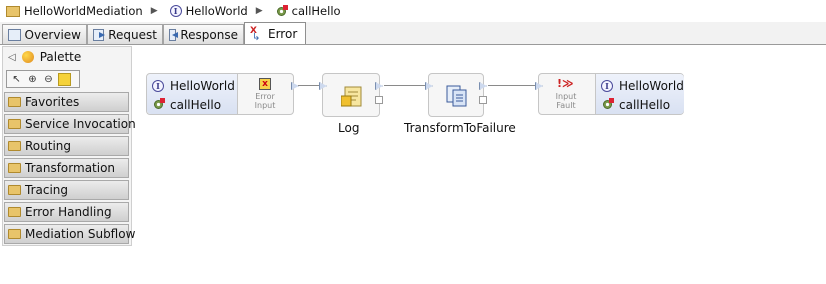 This screenshot has width=826, height=284. Describe the element at coordinates (60, 57) in the screenshot. I see `palette-title: Palette` at that location.